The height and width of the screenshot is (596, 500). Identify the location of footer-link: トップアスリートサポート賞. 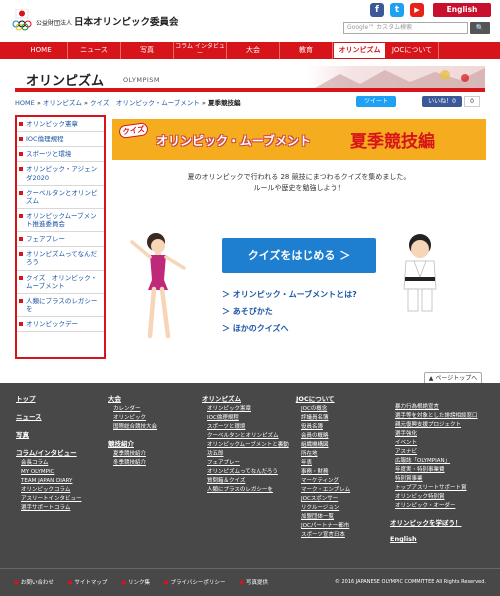
(434, 488).